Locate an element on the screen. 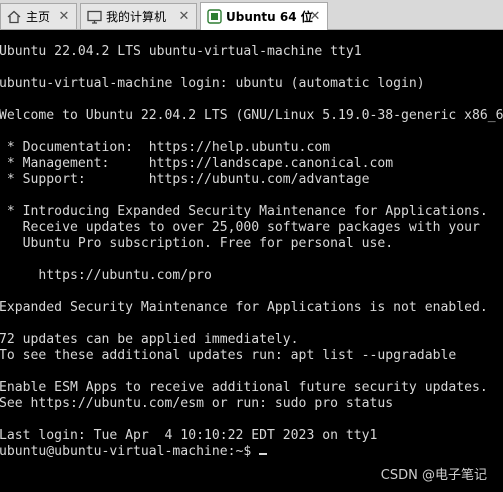  tab-ubuntu-64: Ubuntu 64 位 ✕ is located at coordinates (264, 16).